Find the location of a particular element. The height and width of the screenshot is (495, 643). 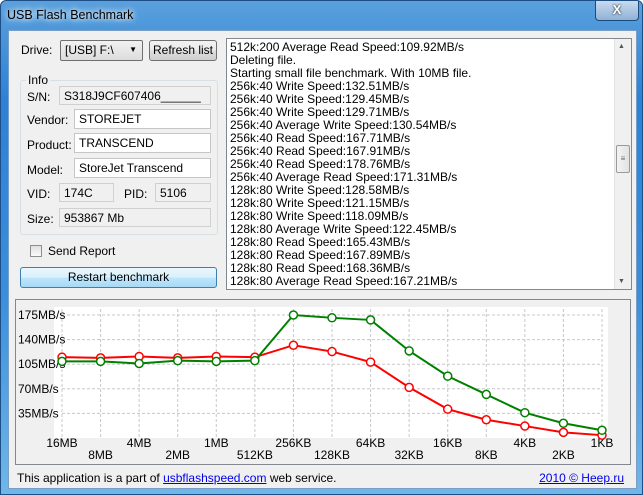

y-tick-label: 175MB/s is located at coordinates (41, 315).